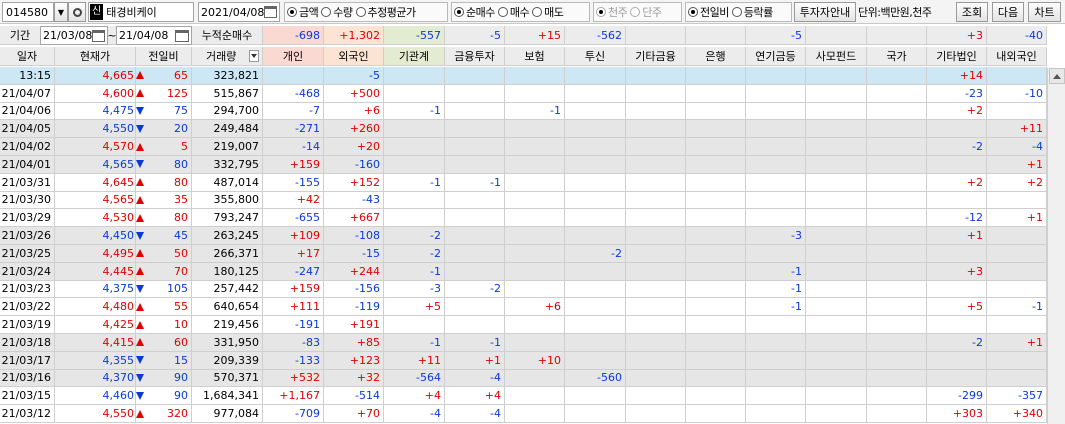  Describe the element at coordinates (523, 182) in the screenshot. I see `table-row: 21/03/31 4,645 80 487,014 -155 +152 -1 -1 +2 +2` at that location.